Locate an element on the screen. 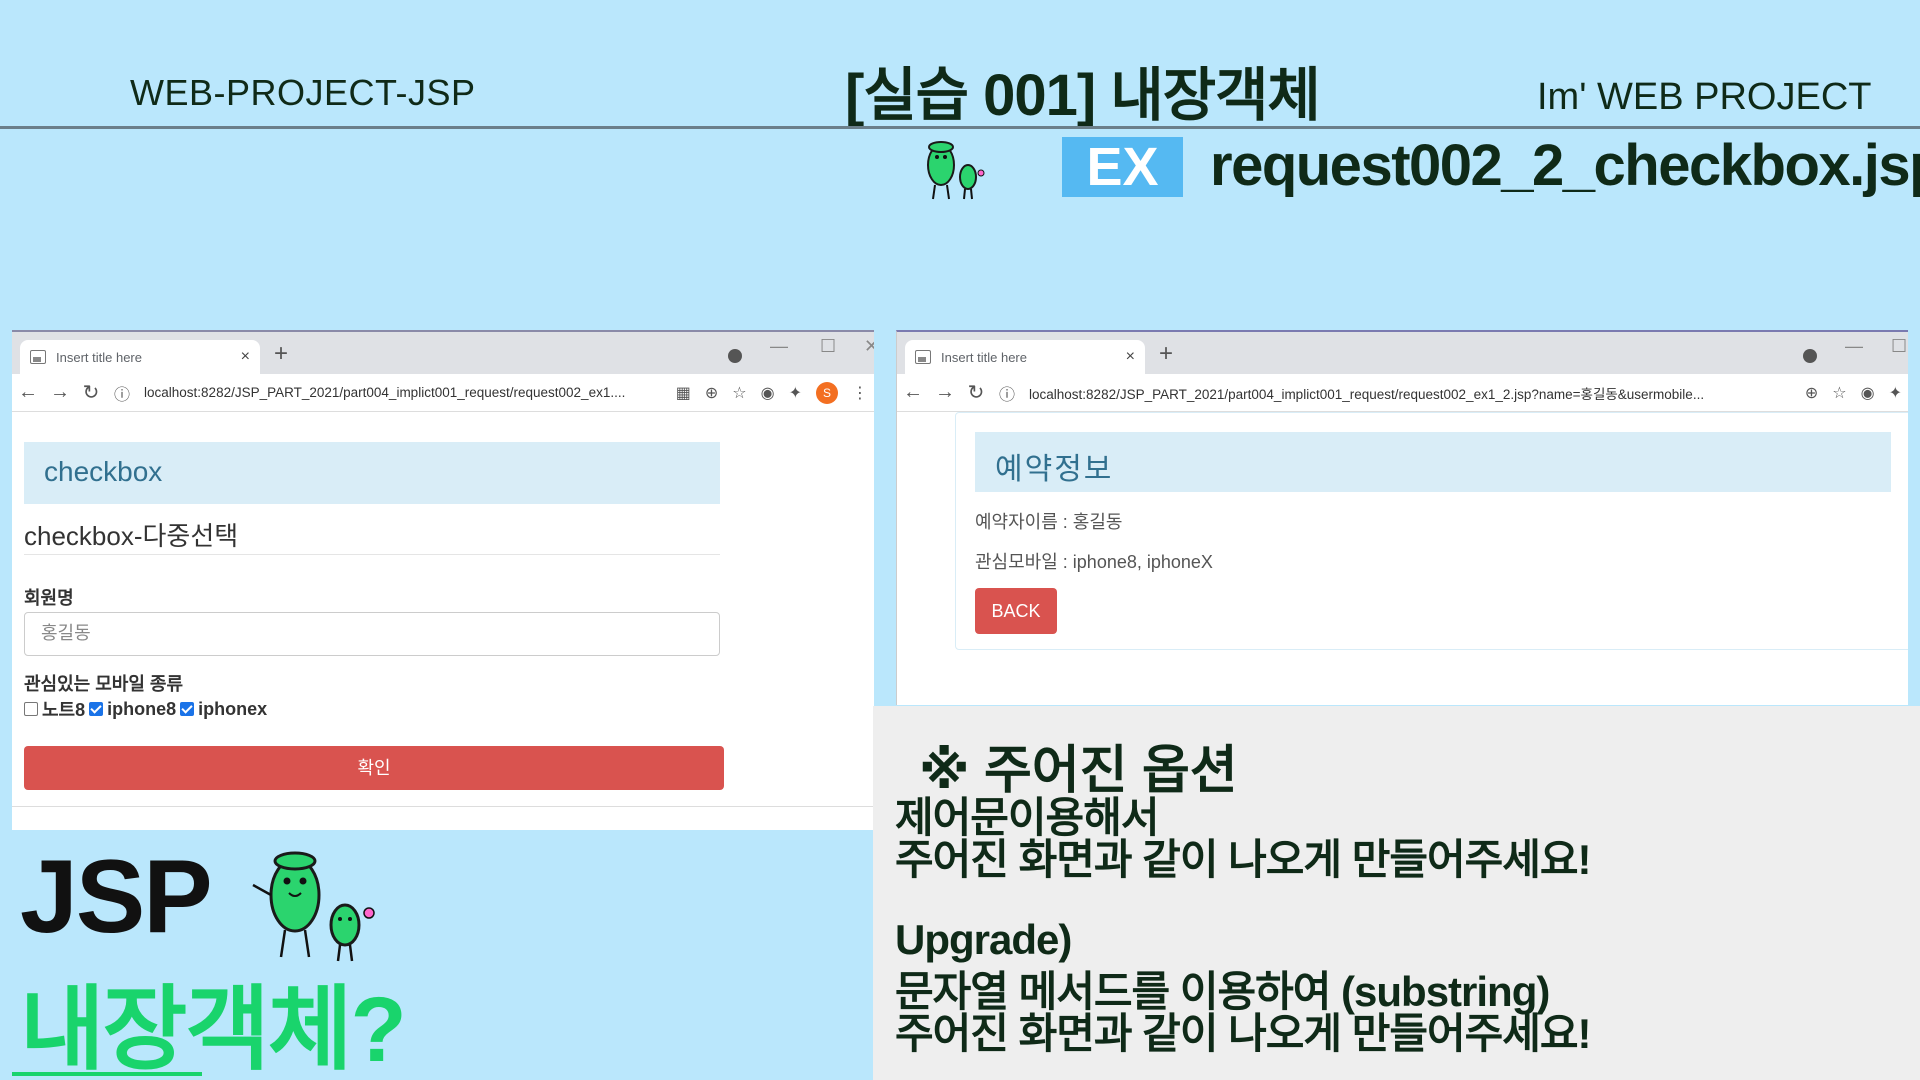  panel-heading: 예약정보 is located at coordinates (1433, 462).